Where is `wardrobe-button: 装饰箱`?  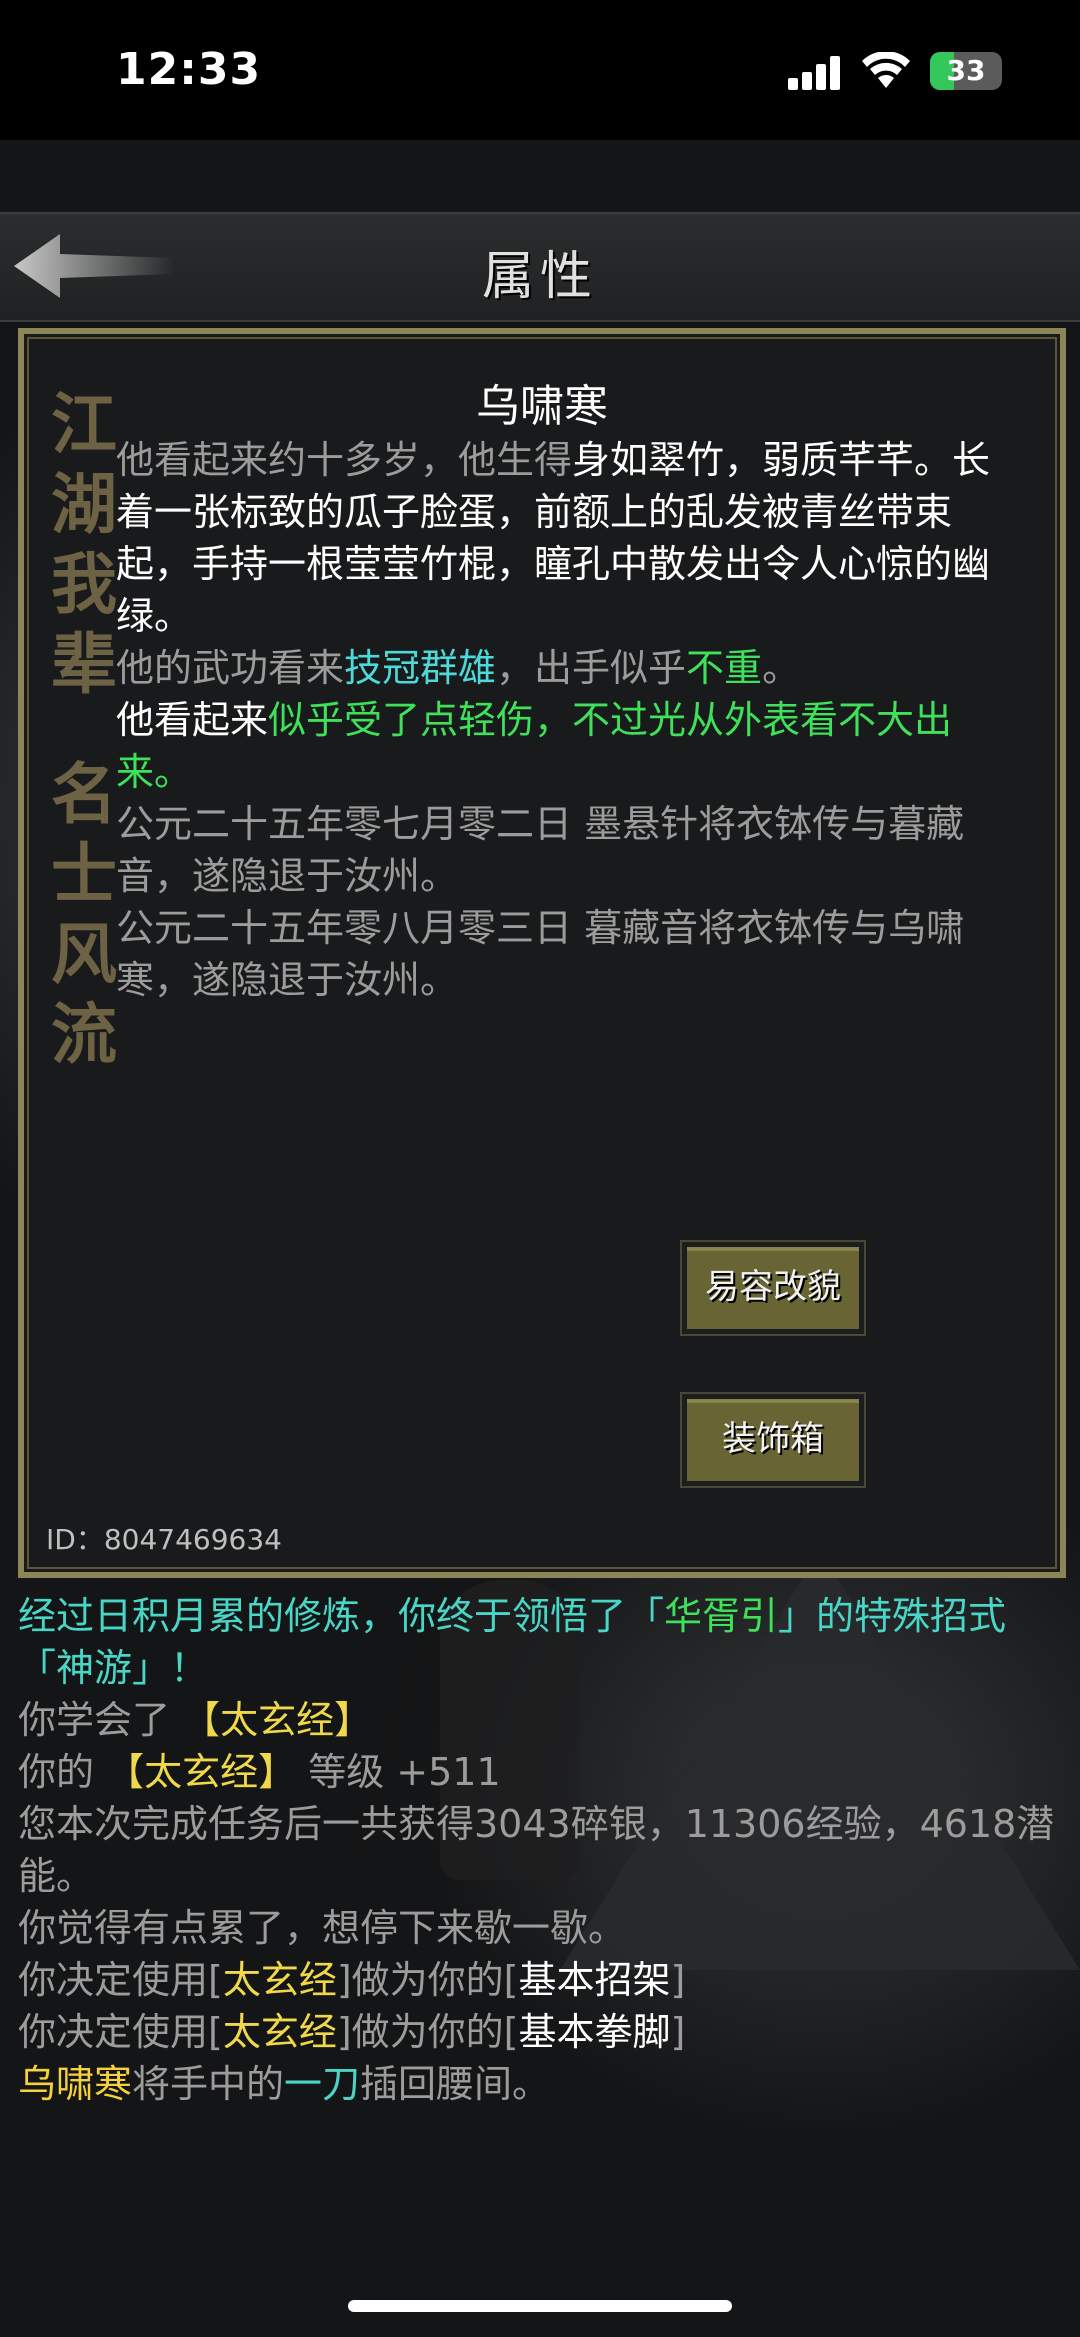 wardrobe-button: 装饰箱 is located at coordinates (773, 1440).